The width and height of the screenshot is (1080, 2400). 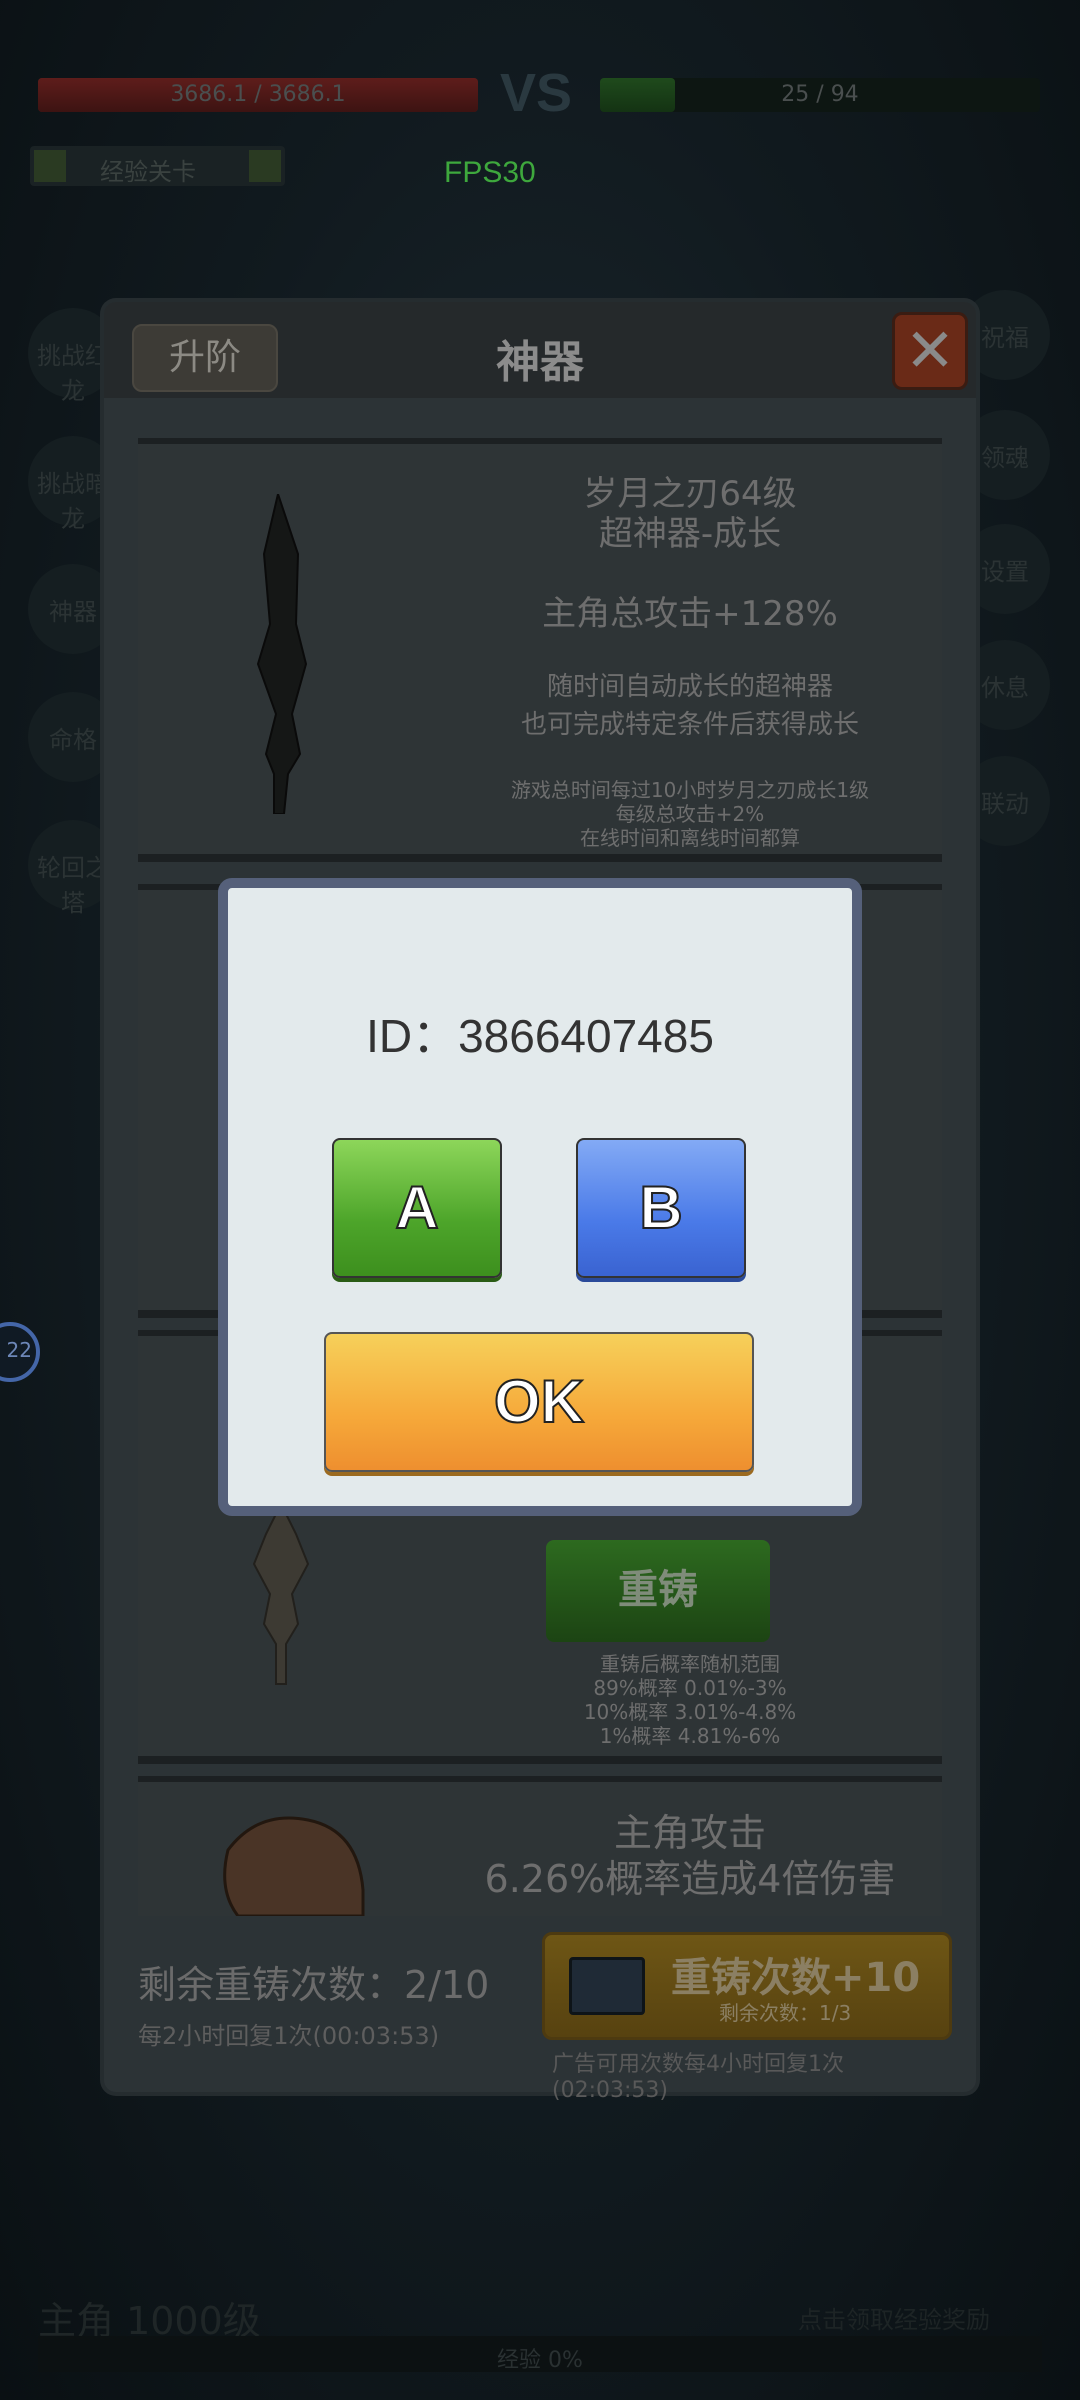 I want to click on fps-counter: FPS30, so click(x=490, y=172).